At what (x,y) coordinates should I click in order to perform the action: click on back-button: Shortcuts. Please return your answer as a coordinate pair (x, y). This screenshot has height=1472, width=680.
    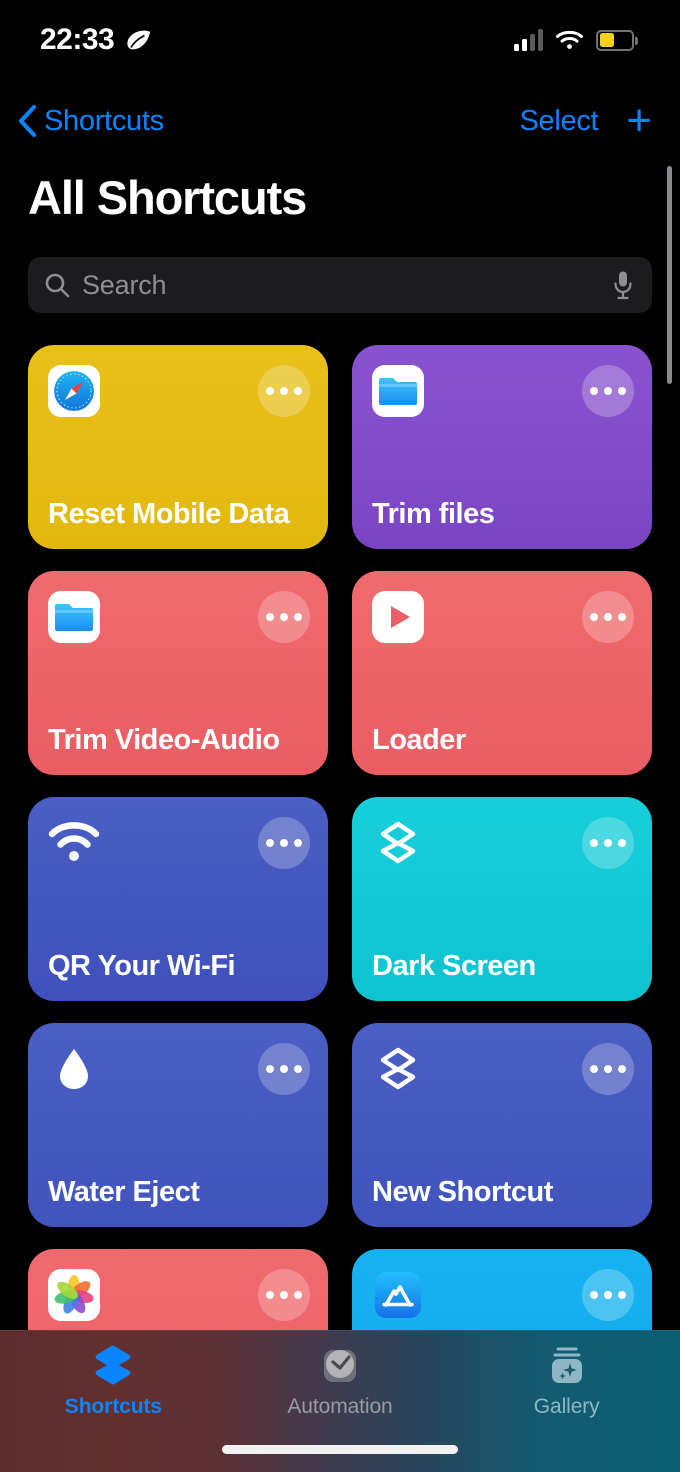
    Looking at the image, I should click on (90, 121).